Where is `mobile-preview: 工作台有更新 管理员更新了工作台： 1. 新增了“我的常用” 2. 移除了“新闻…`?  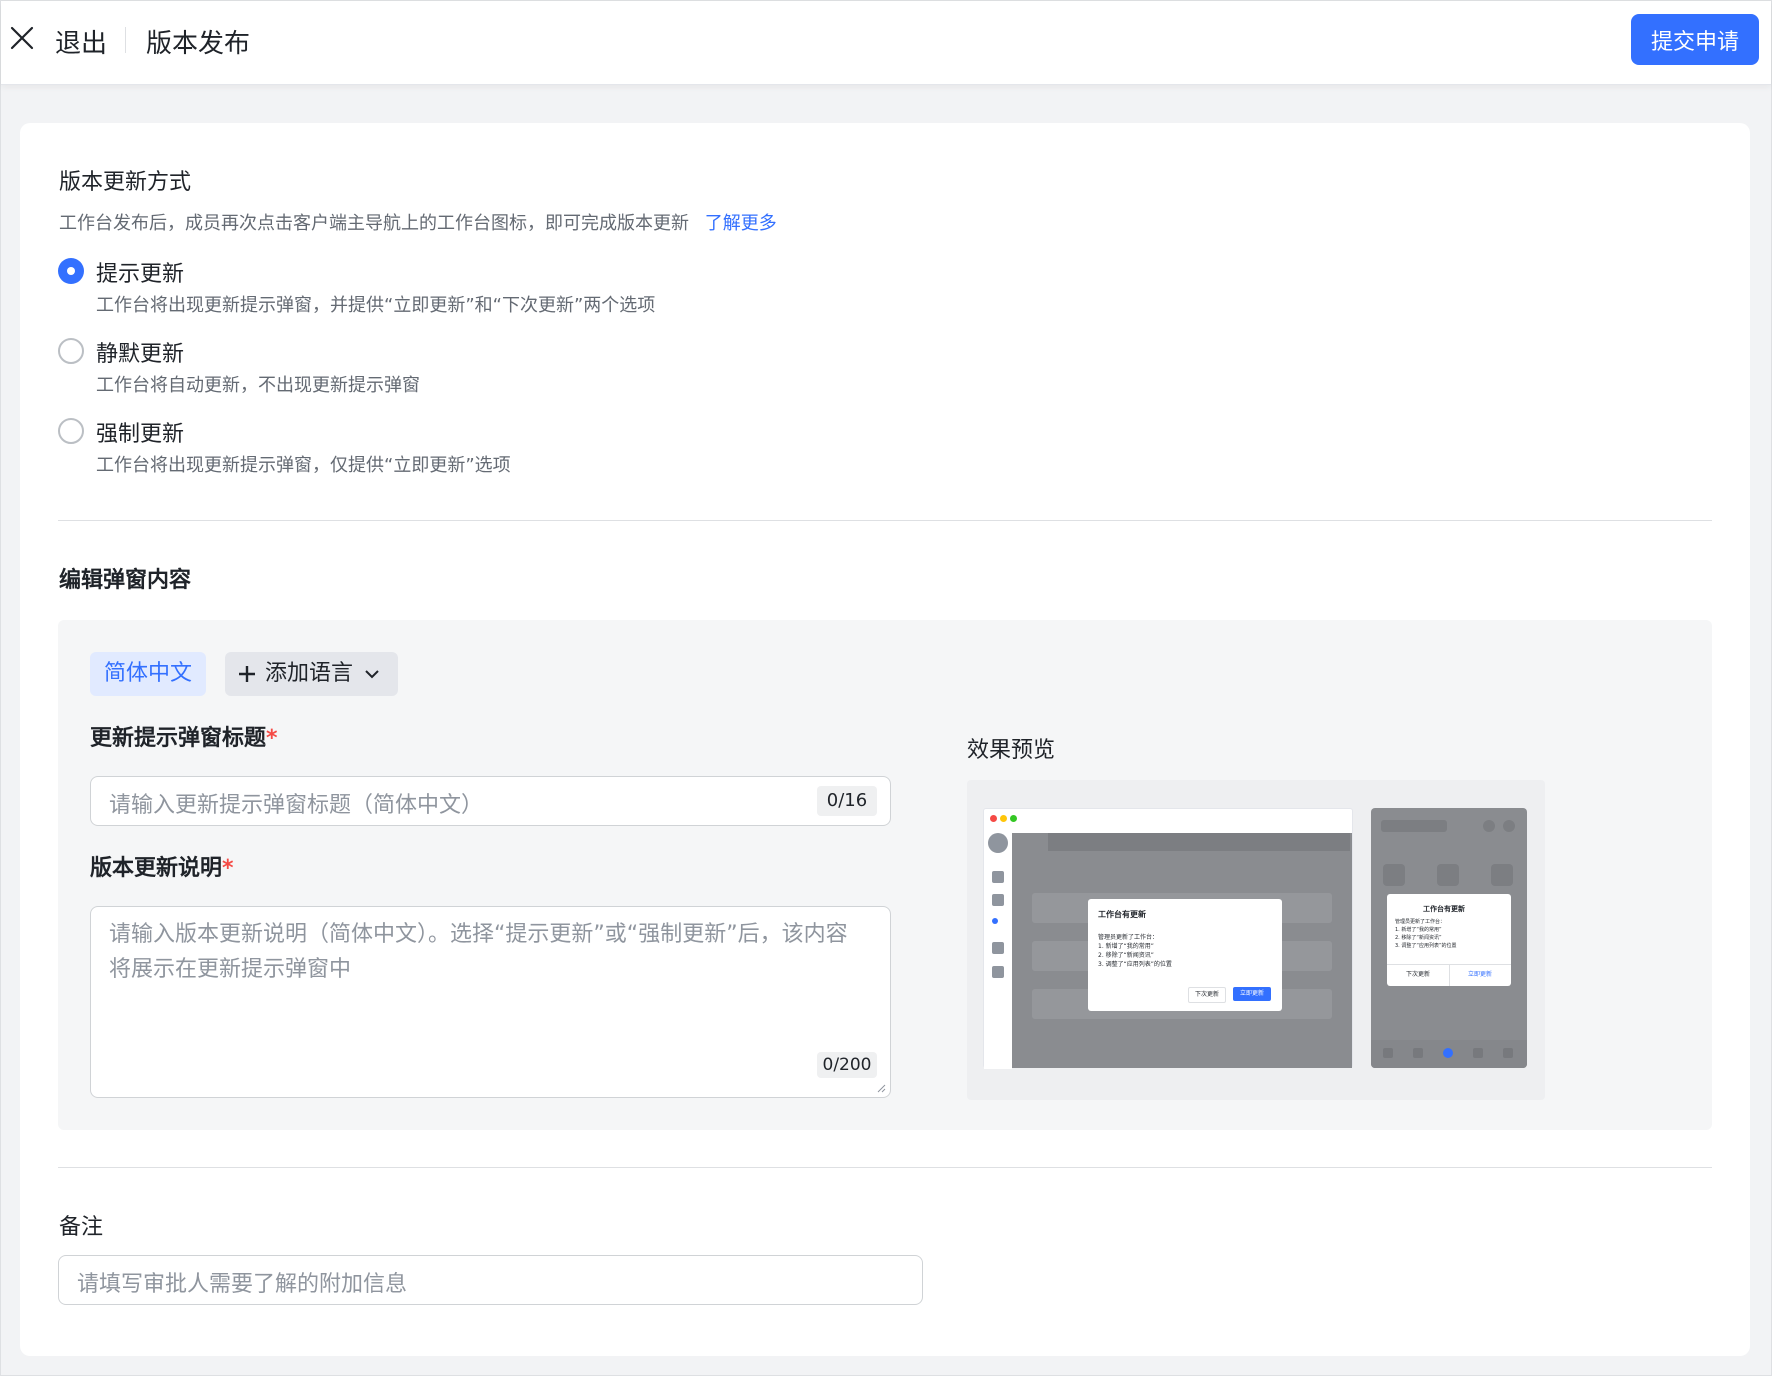
mobile-preview: 工作台有更新 管理员更新了工作台： 1. 新增了“我的常用” 2. 移除了“新闻… is located at coordinates (1449, 938).